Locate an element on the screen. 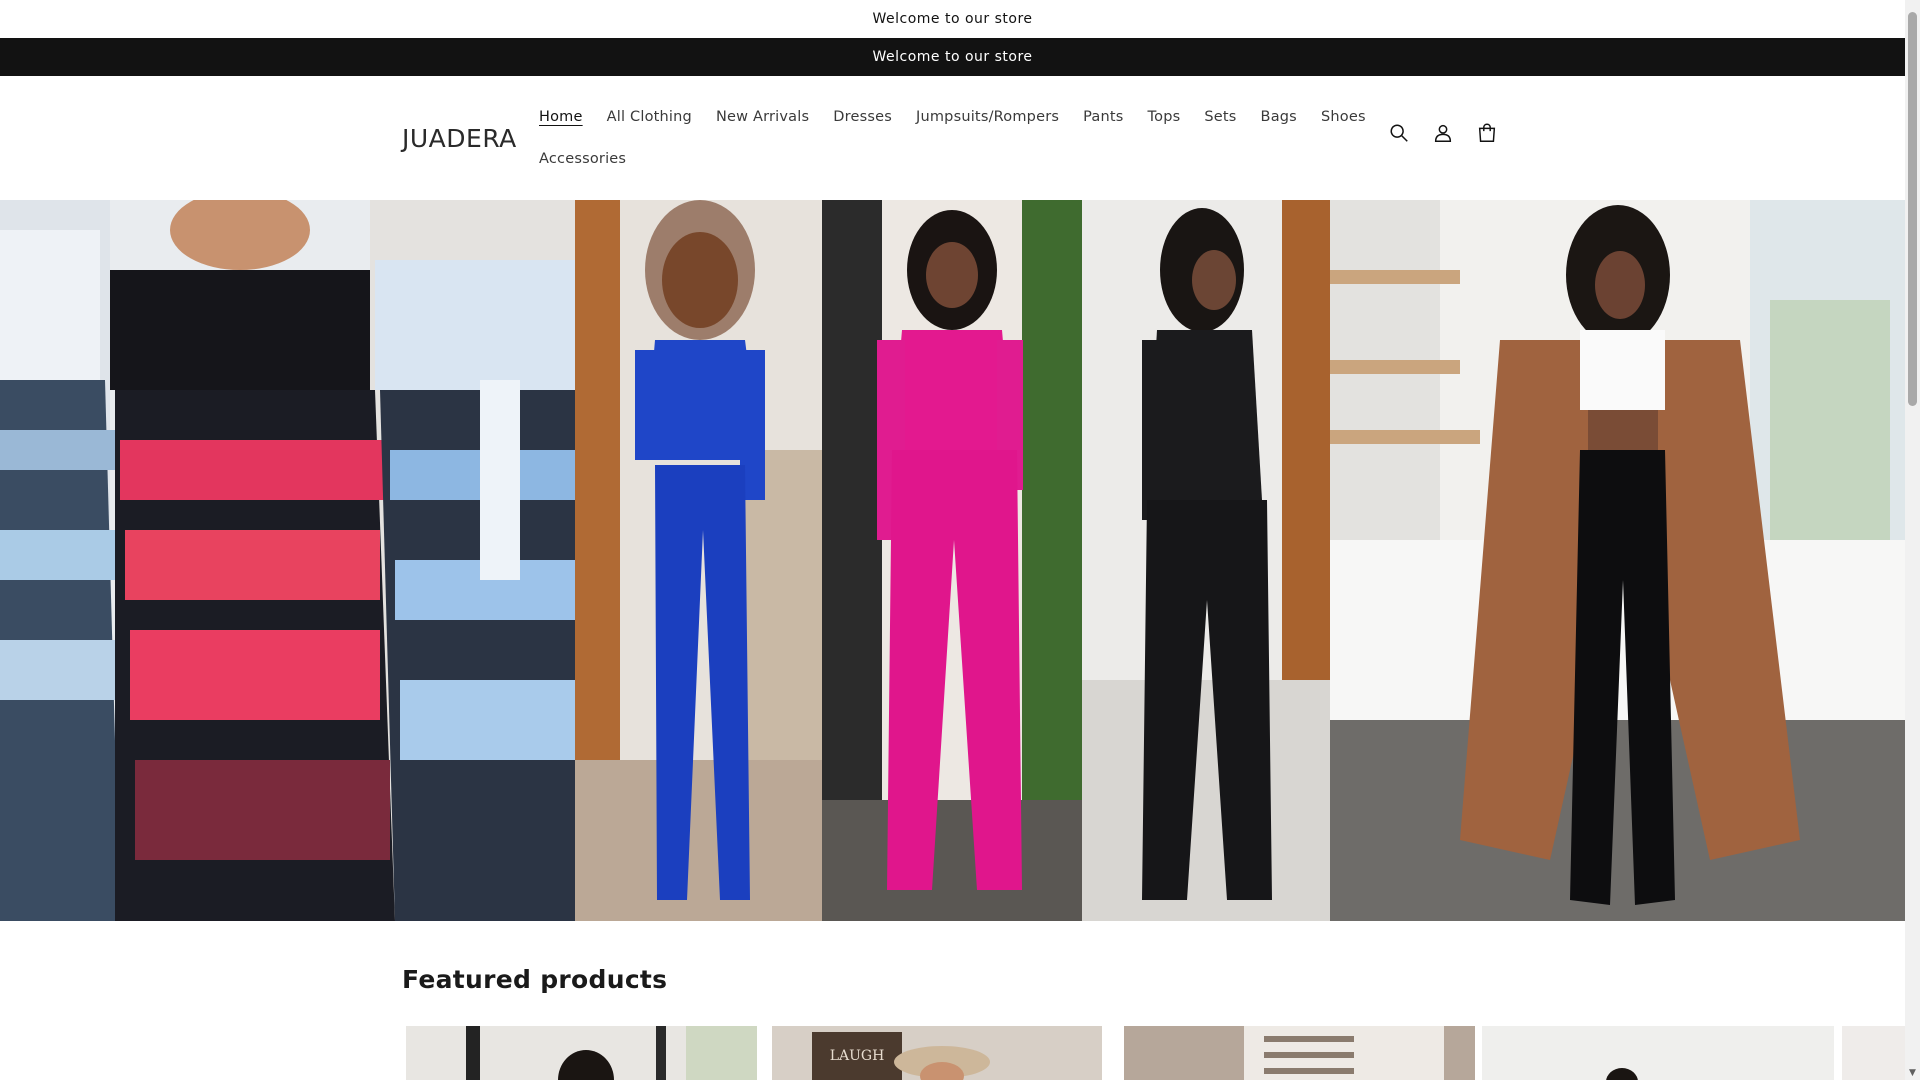 The image size is (1920, 1080). hero-panel-pink-set is located at coordinates (952, 560).